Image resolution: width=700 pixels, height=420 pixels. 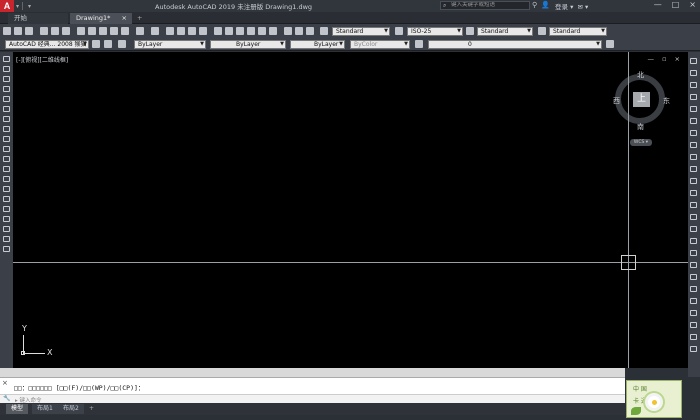 What do you see at coordinates (693, 169) in the screenshot?
I see `trim-icon` at bounding box center [693, 169].